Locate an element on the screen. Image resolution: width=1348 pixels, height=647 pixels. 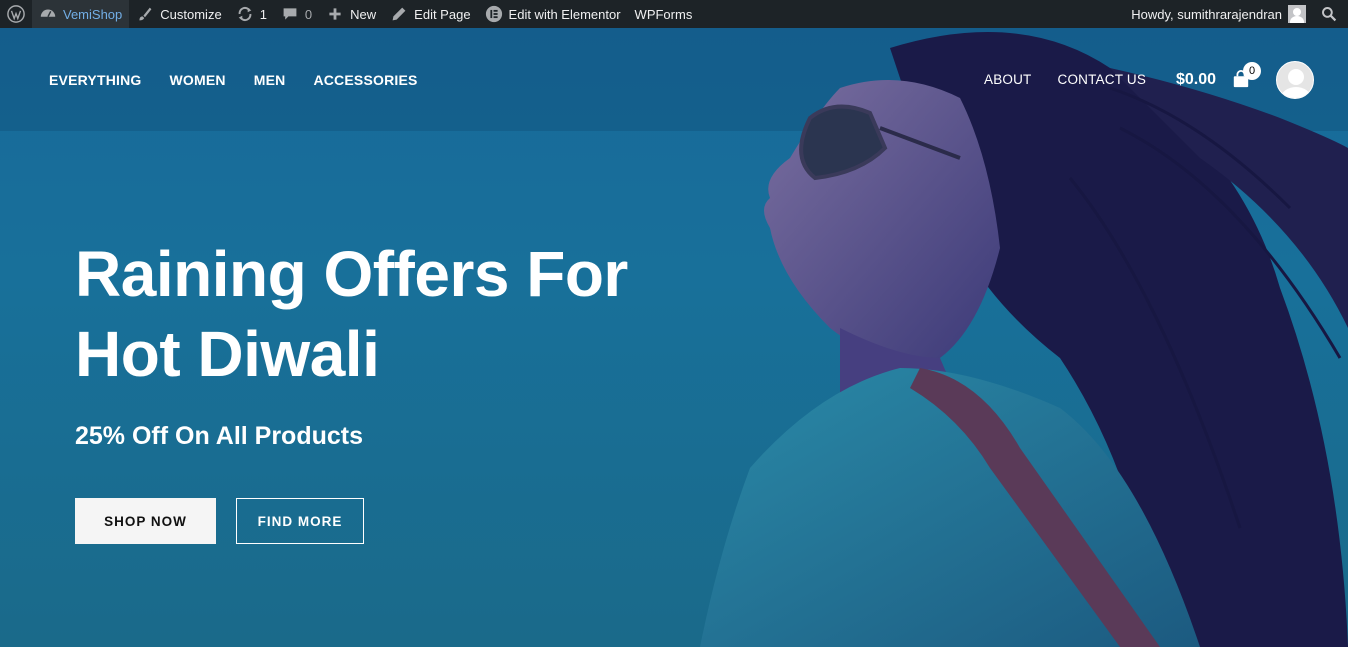
my-account-menu: Howdy, sumithrarajendran is located at coordinates (1218, 14).